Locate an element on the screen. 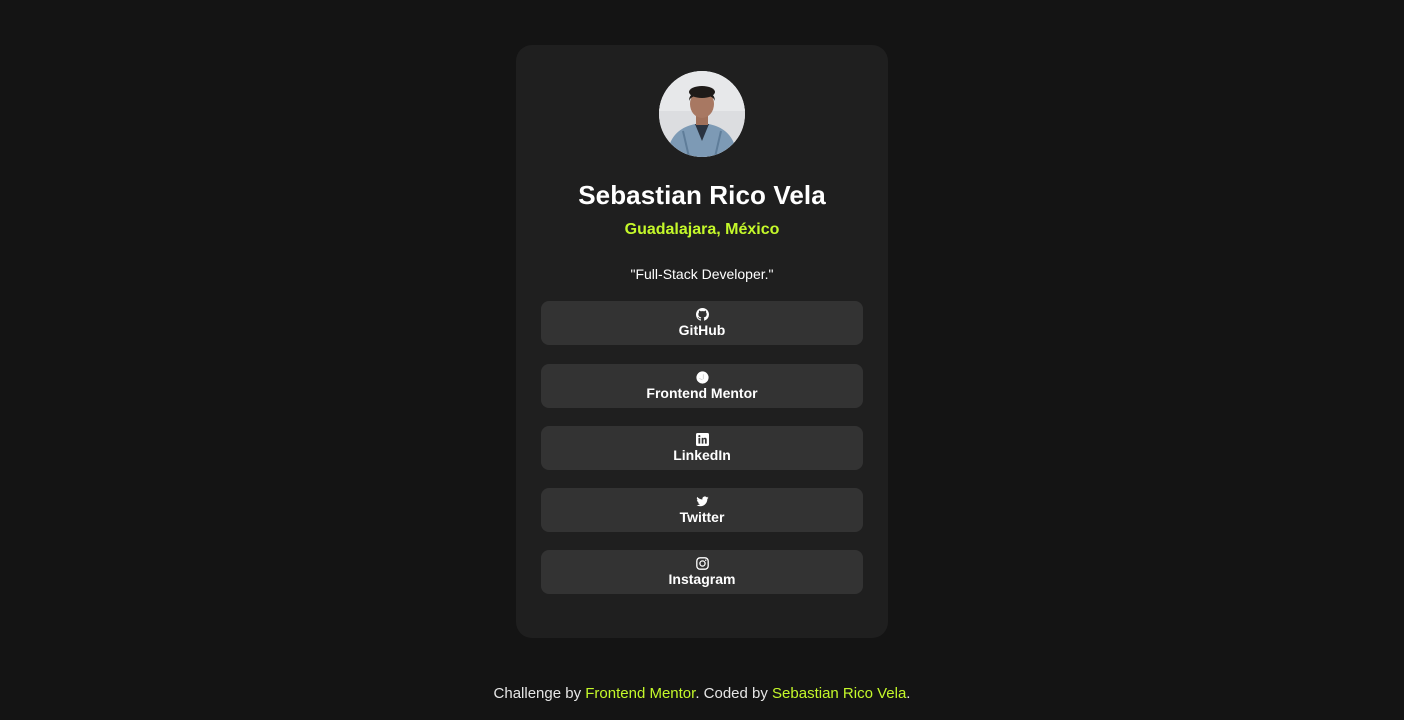 Image resolution: width=1404 pixels, height=720 pixels. profile-location: Guadalajara, México is located at coordinates (702, 229).